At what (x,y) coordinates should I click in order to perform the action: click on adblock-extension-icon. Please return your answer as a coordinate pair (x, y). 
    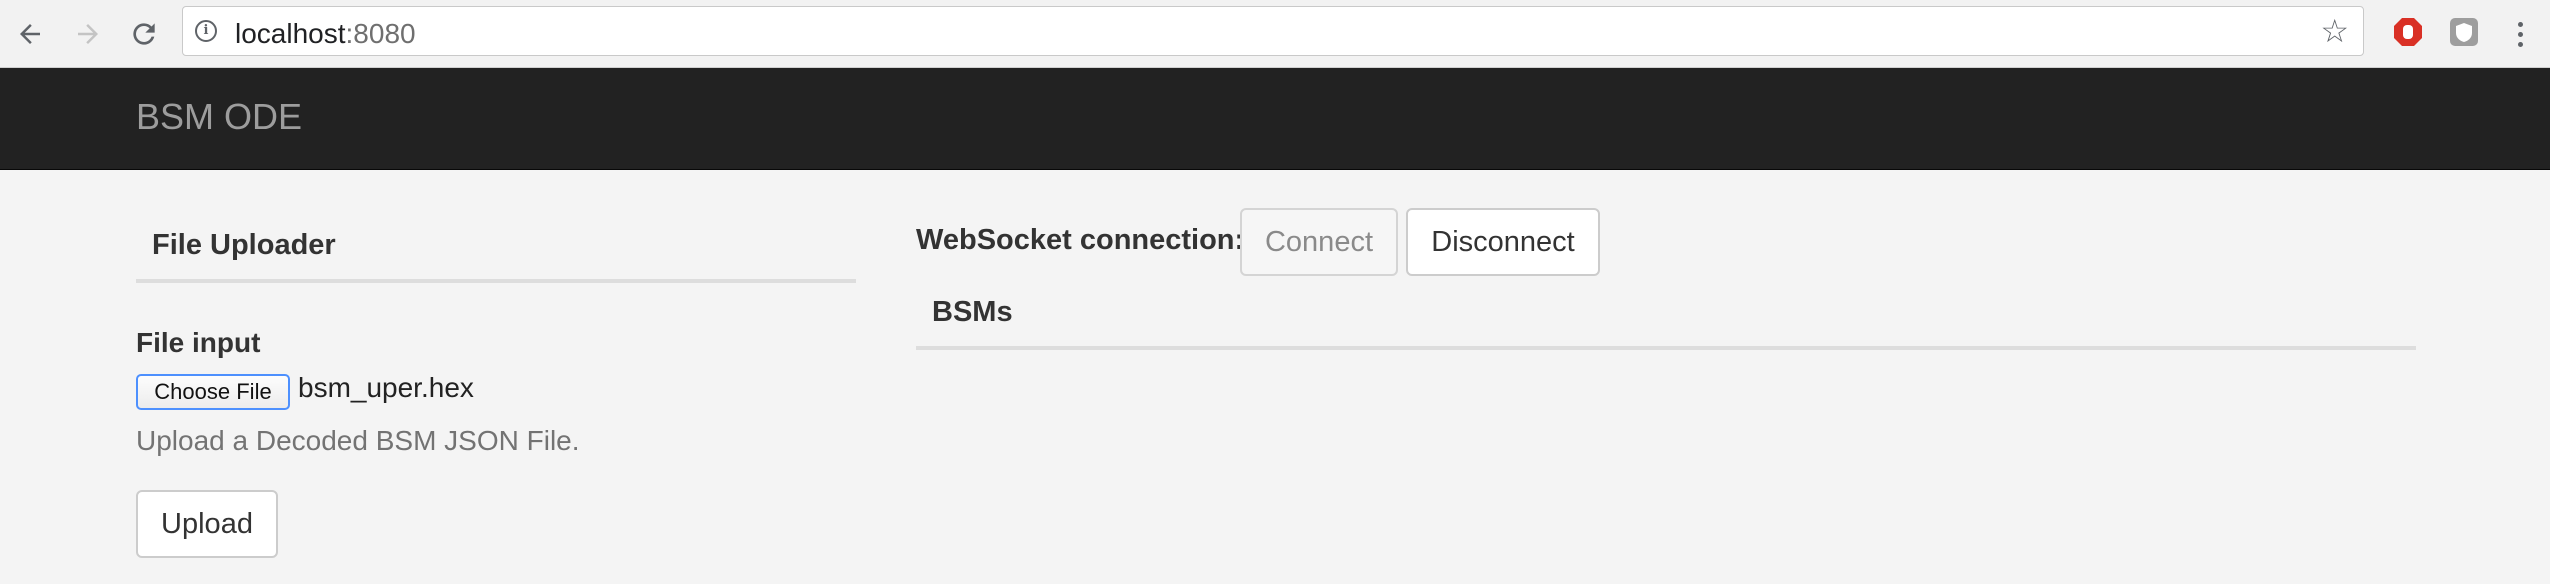
    Looking at the image, I should click on (2408, 32).